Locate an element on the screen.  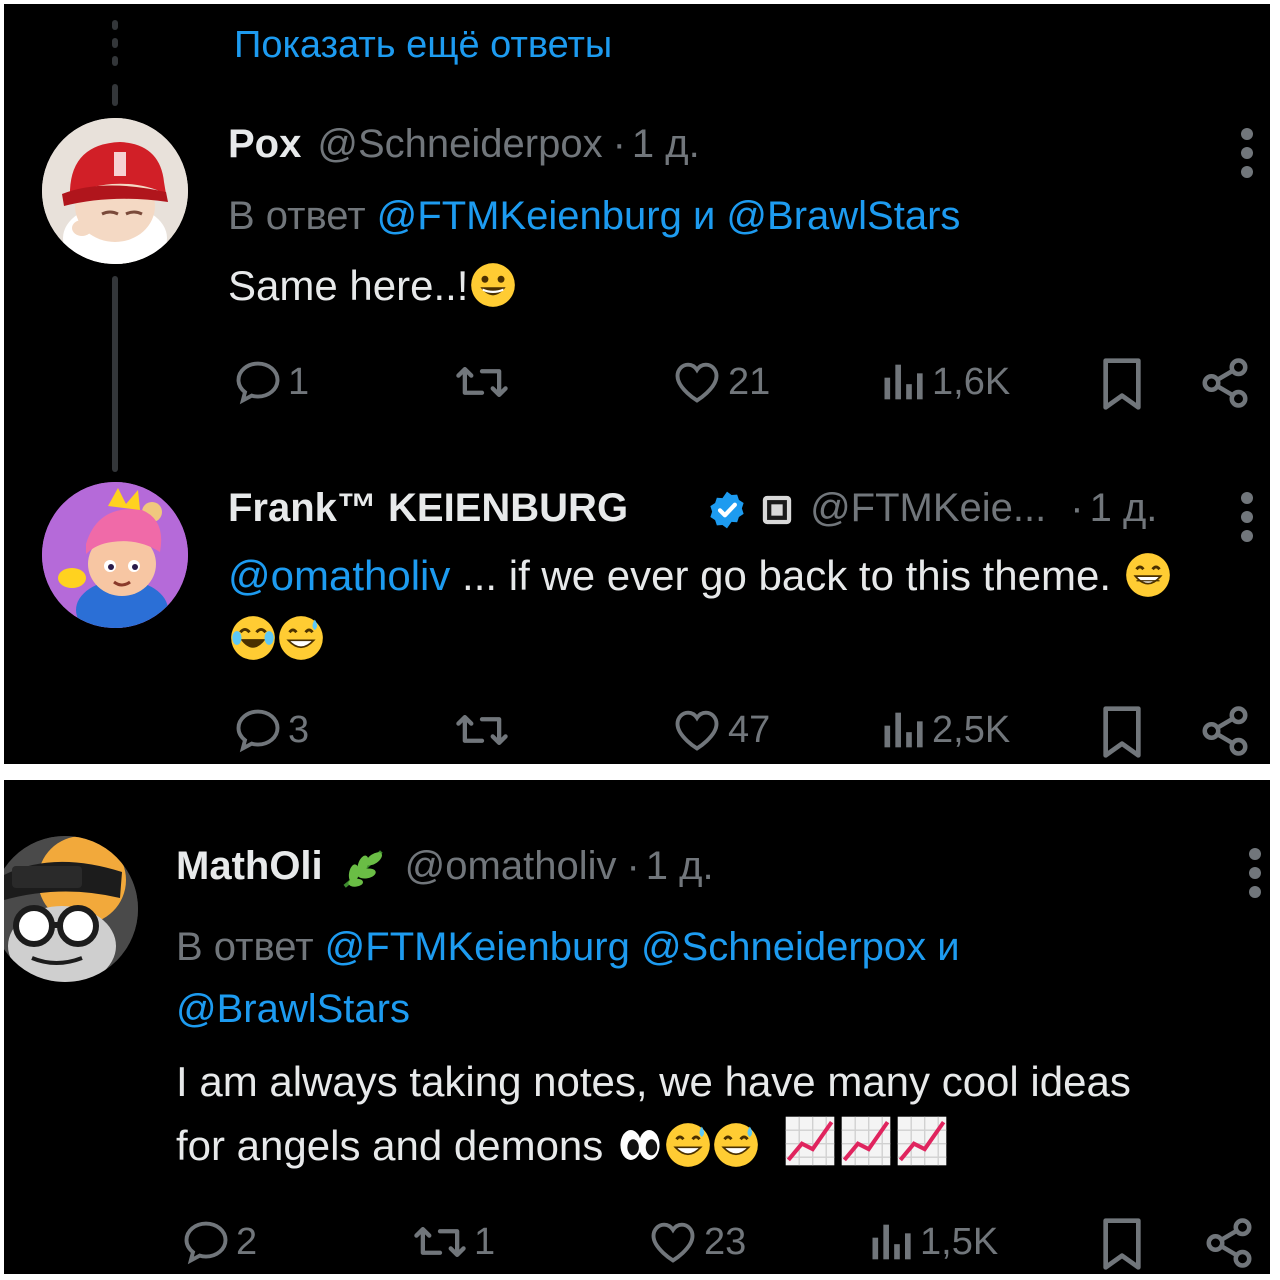
reply-button: 3 is located at coordinates (270, 730).